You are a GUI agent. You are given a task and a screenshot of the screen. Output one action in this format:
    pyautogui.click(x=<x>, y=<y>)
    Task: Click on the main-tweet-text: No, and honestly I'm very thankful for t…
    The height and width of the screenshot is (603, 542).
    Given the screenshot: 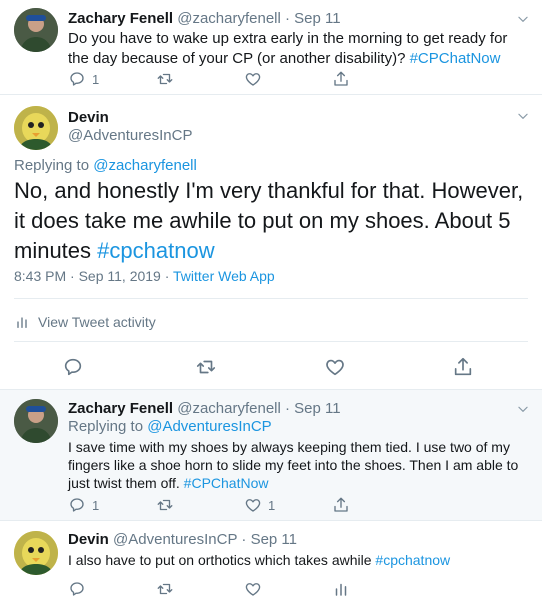 What is the action you would take?
    pyautogui.click(x=269, y=220)
    